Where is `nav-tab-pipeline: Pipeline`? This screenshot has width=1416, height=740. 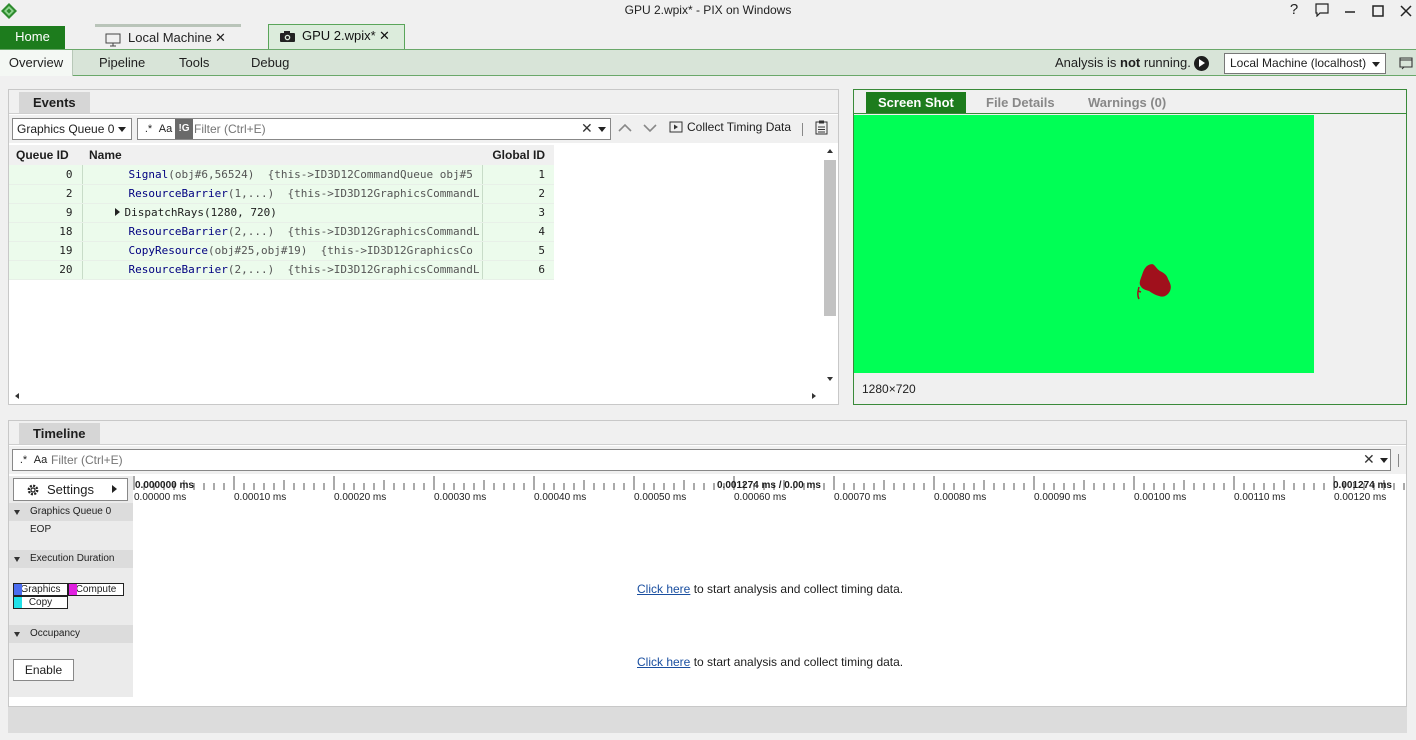 nav-tab-pipeline: Pipeline is located at coordinates (122, 63).